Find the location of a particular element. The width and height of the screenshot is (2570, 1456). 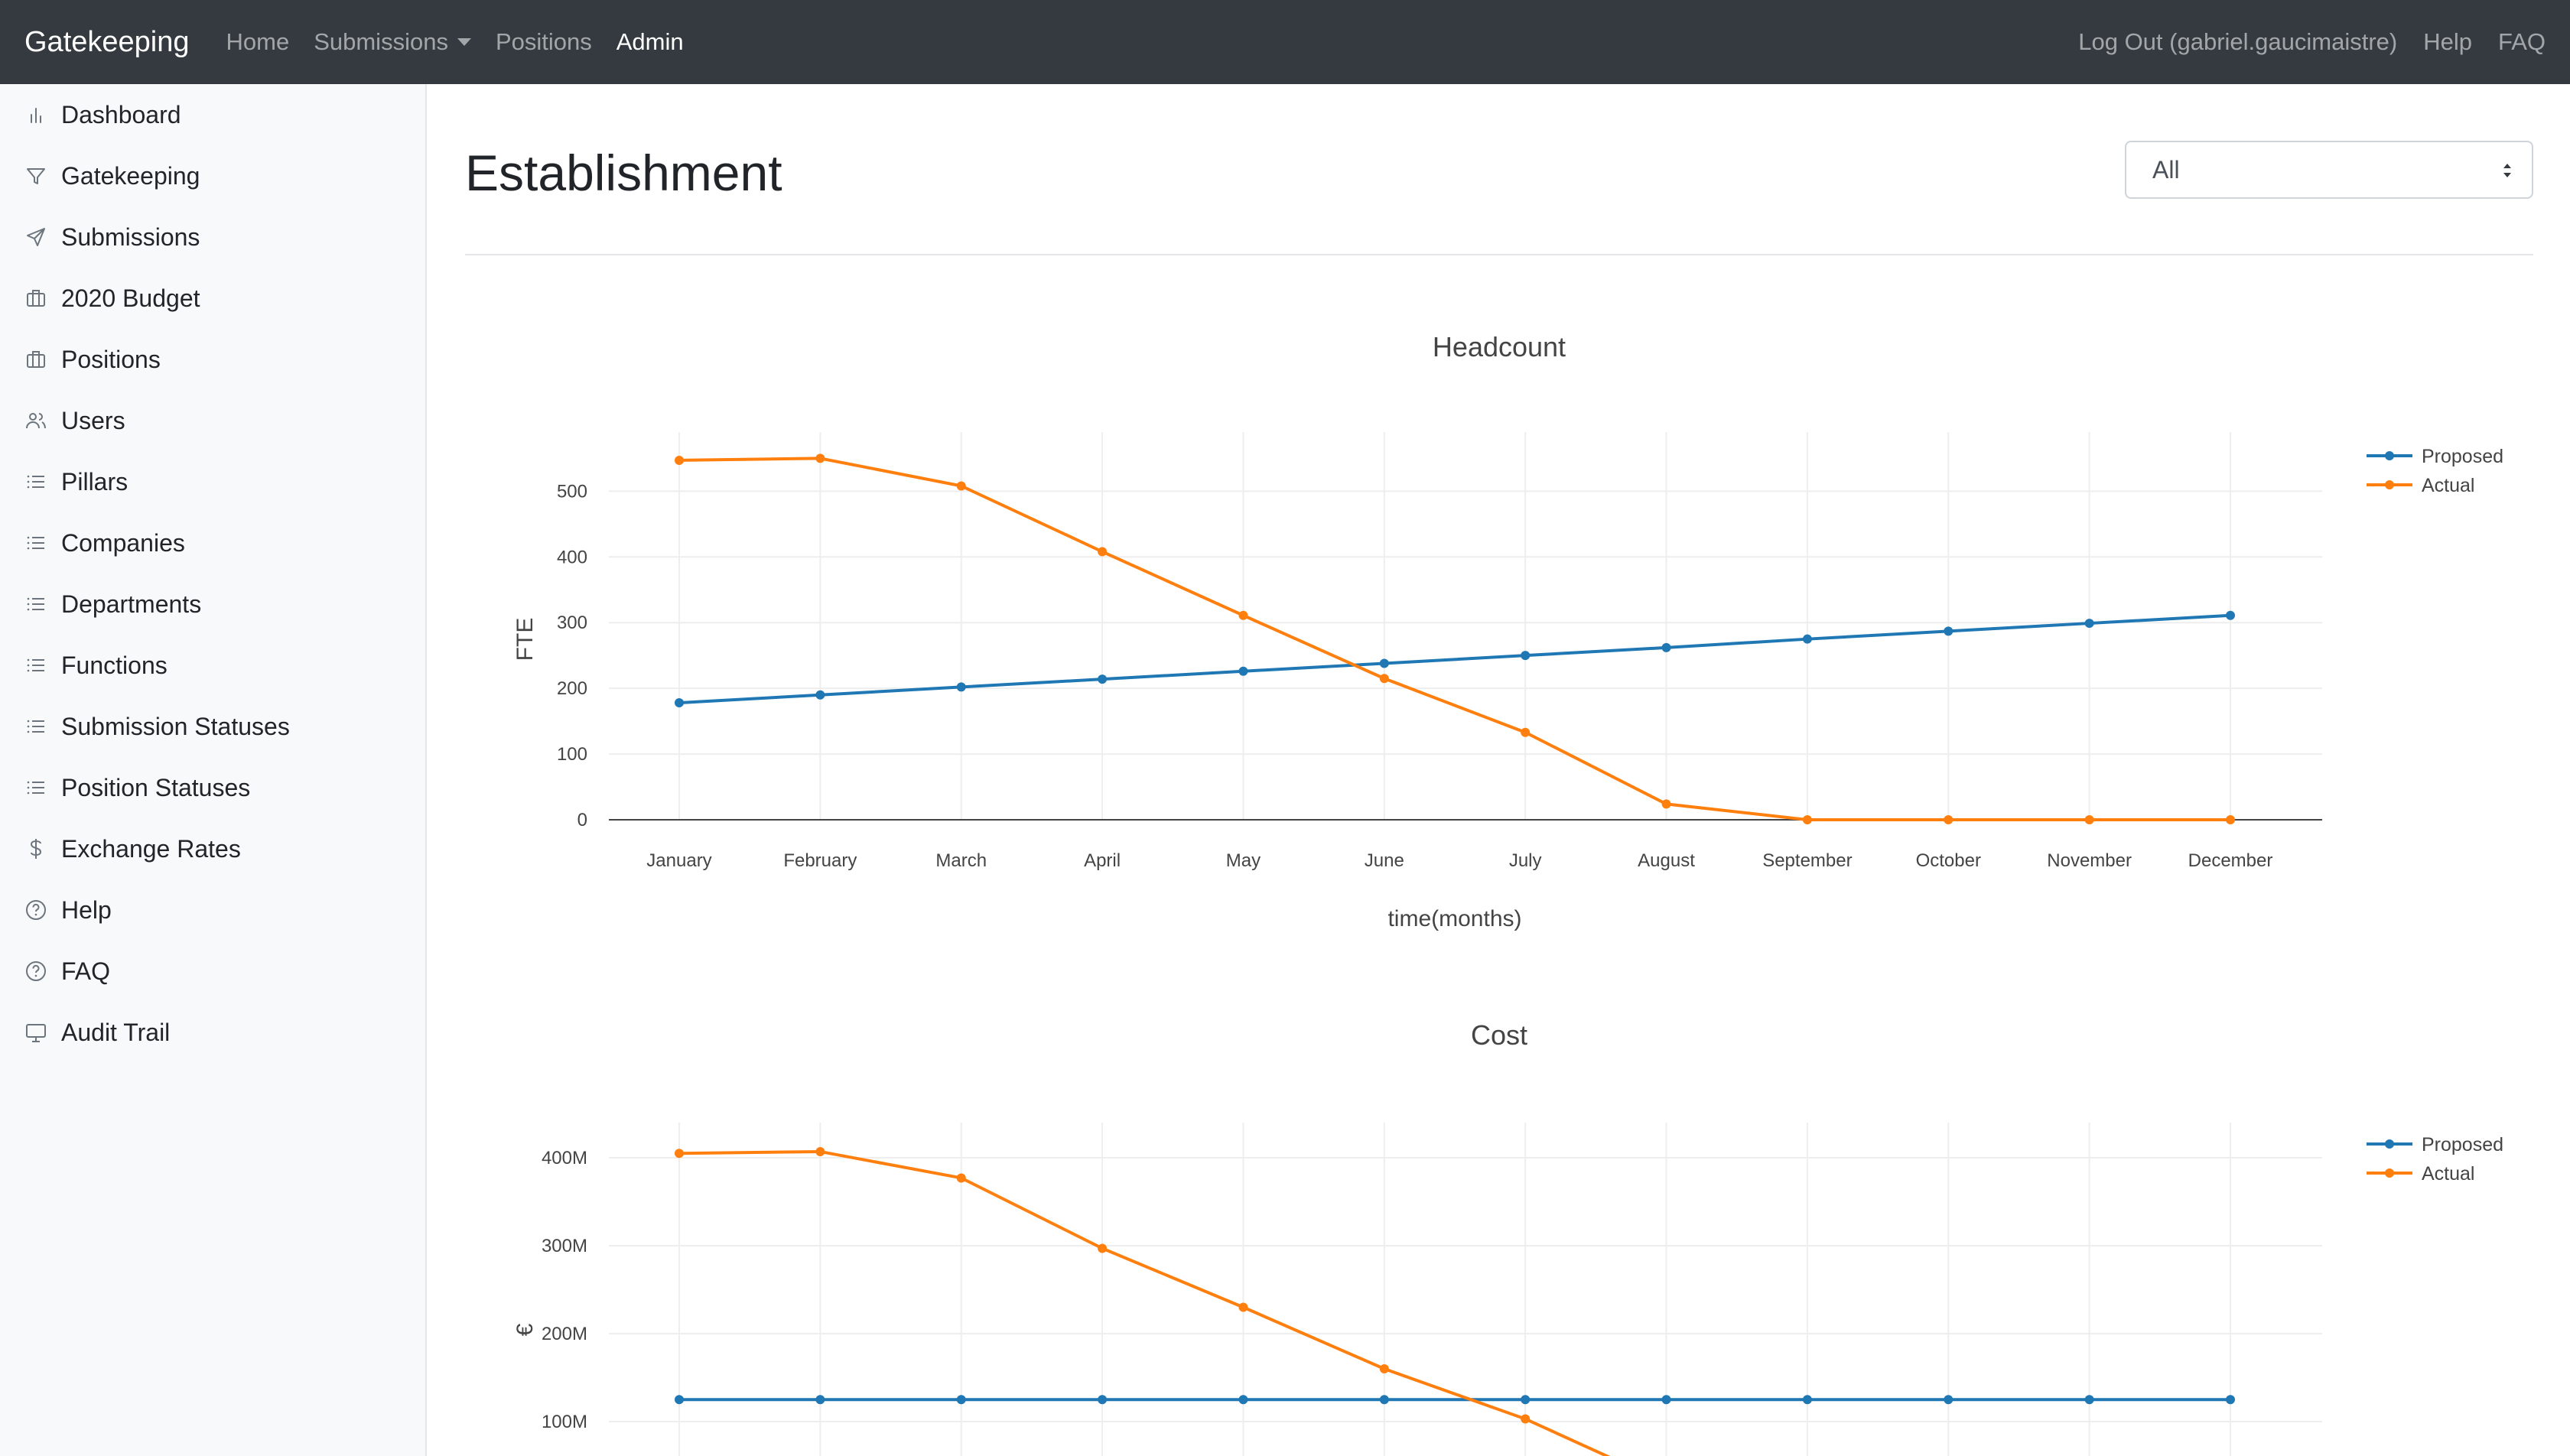

logout-link: Log Out (gabriel.gaucimaistre) is located at coordinates (2237, 42).